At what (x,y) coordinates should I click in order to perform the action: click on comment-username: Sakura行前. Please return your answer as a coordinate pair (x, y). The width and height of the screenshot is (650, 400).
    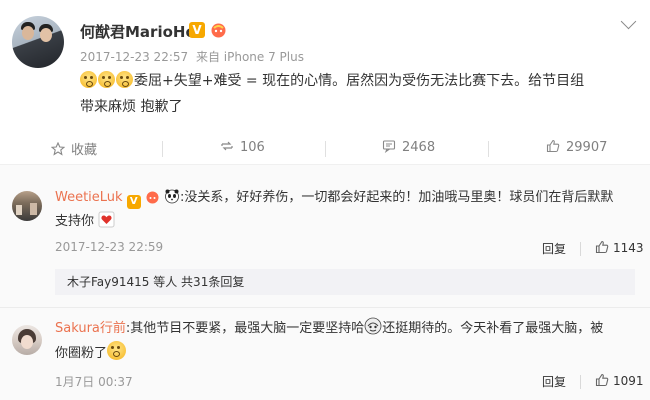
    Looking at the image, I should click on (90, 328).